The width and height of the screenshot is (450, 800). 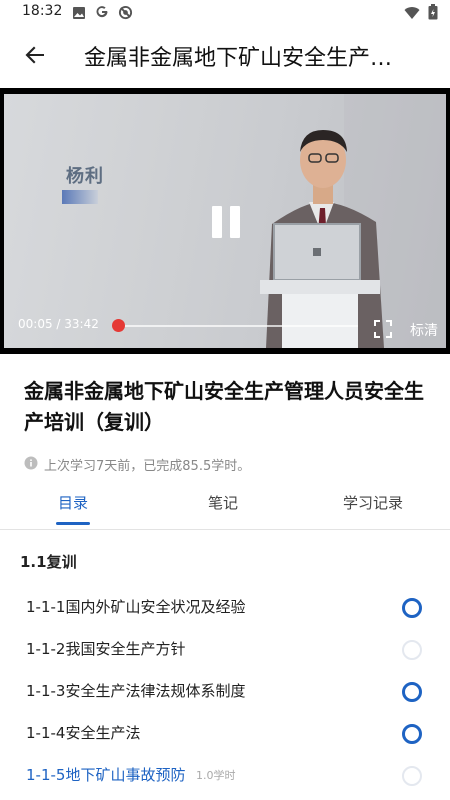 What do you see at coordinates (424, 330) in the screenshot?
I see `quality-button: 标清` at bounding box center [424, 330].